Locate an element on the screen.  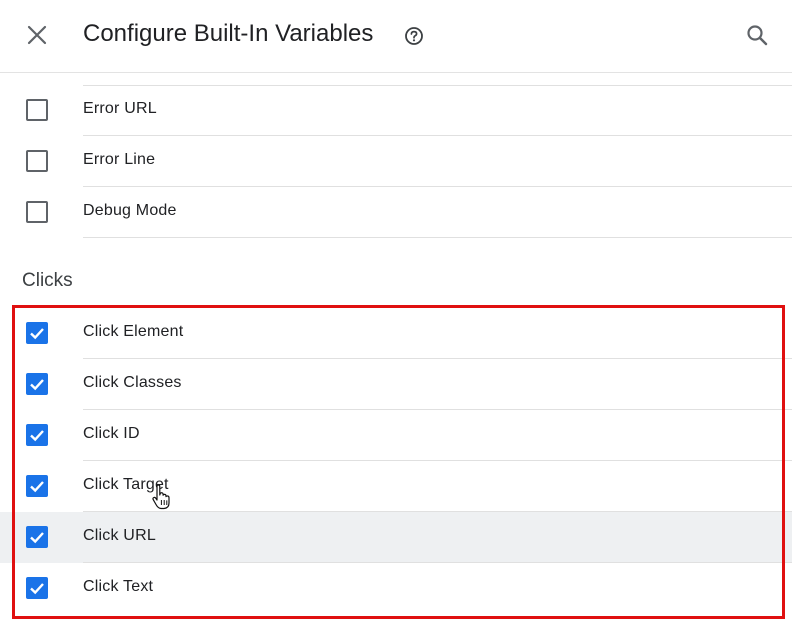
click-id-checkbox is located at coordinates (37, 435).